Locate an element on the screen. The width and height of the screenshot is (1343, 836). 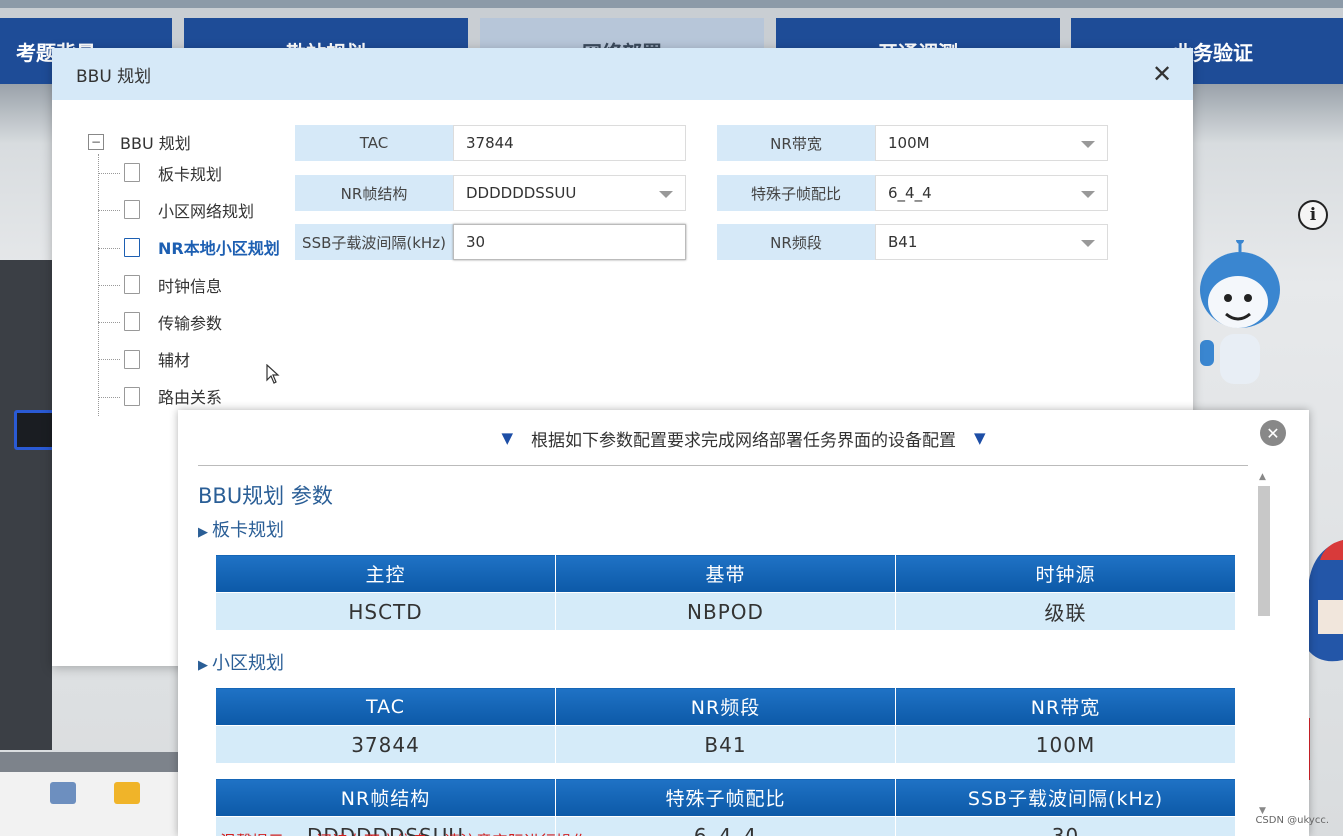
tree-item-clock-info: 时钟信息 is located at coordinates (198, 284).